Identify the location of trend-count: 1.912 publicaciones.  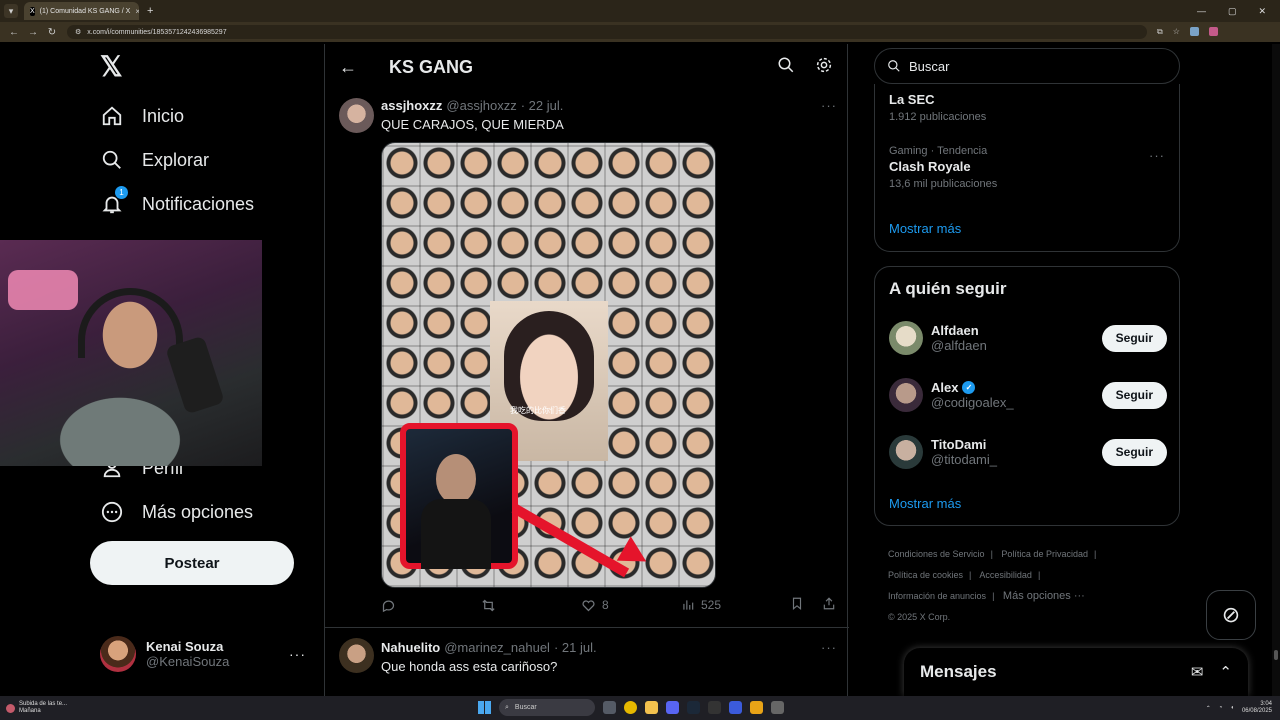
(938, 117).